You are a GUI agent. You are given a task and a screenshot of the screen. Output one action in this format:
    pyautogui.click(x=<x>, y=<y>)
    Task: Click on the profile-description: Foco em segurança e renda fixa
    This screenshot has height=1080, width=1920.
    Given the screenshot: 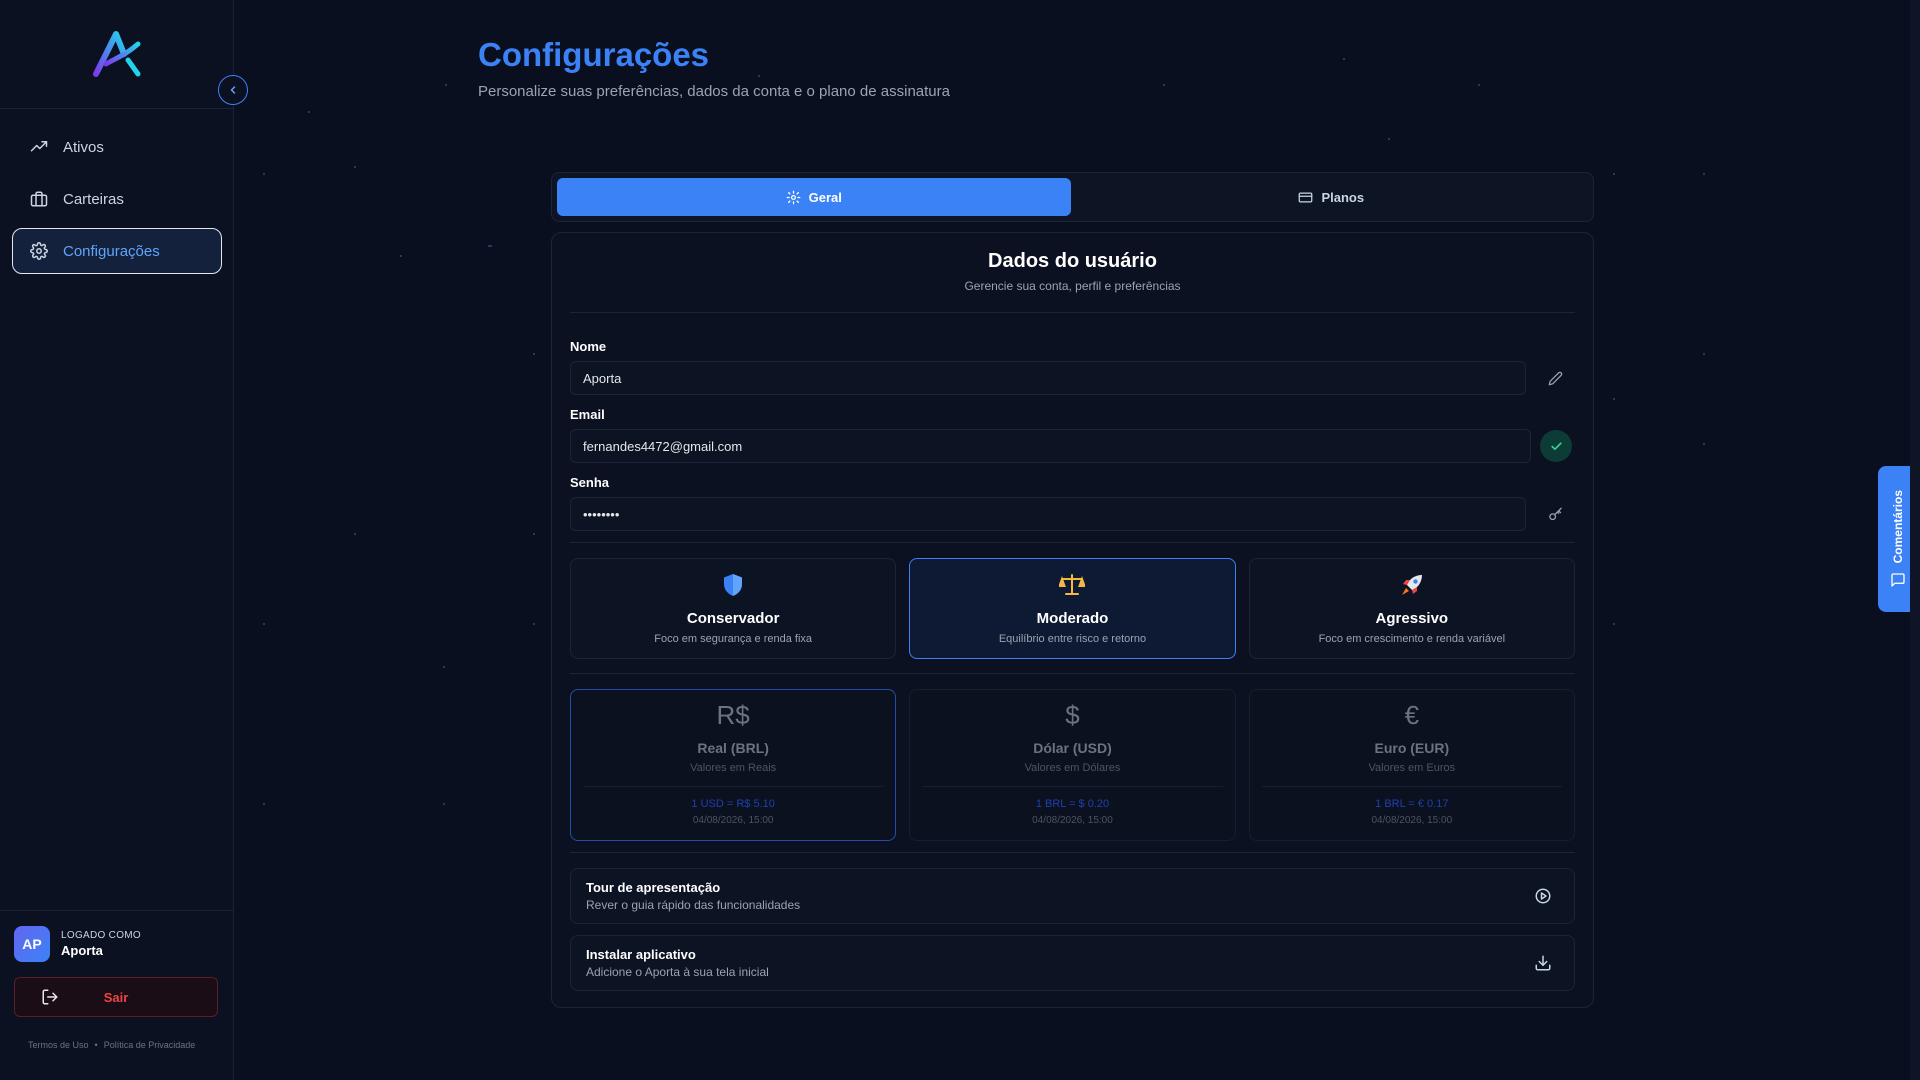 What is the action you would take?
    pyautogui.click(x=733, y=639)
    